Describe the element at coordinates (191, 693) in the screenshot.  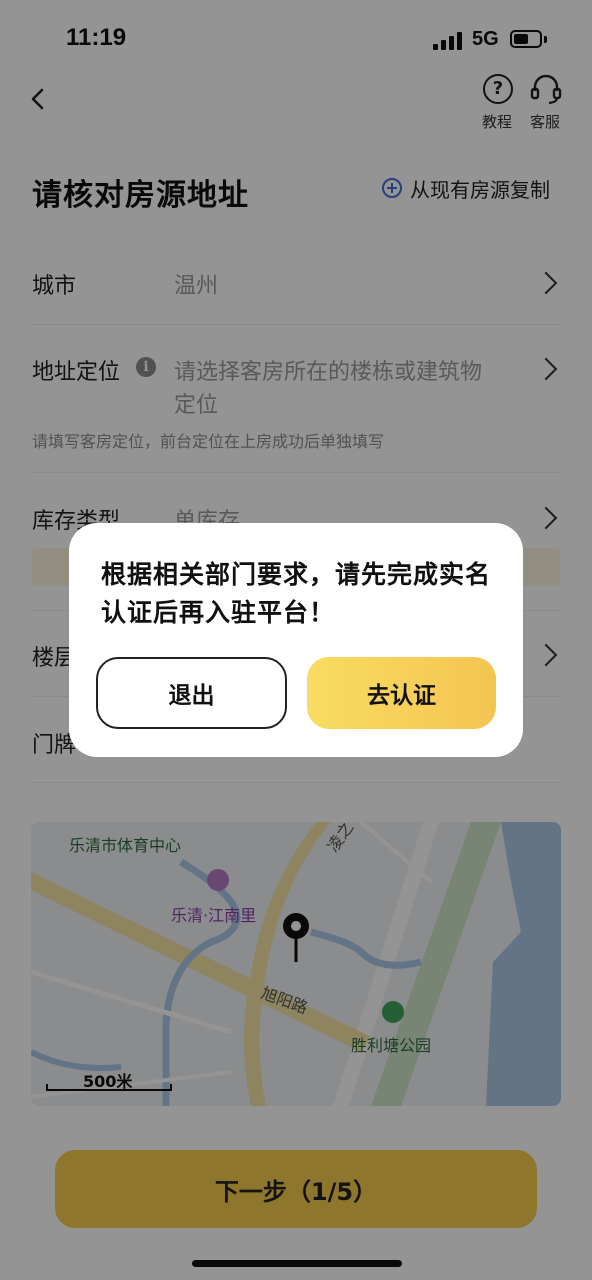
I see `exit-button: 退出` at that location.